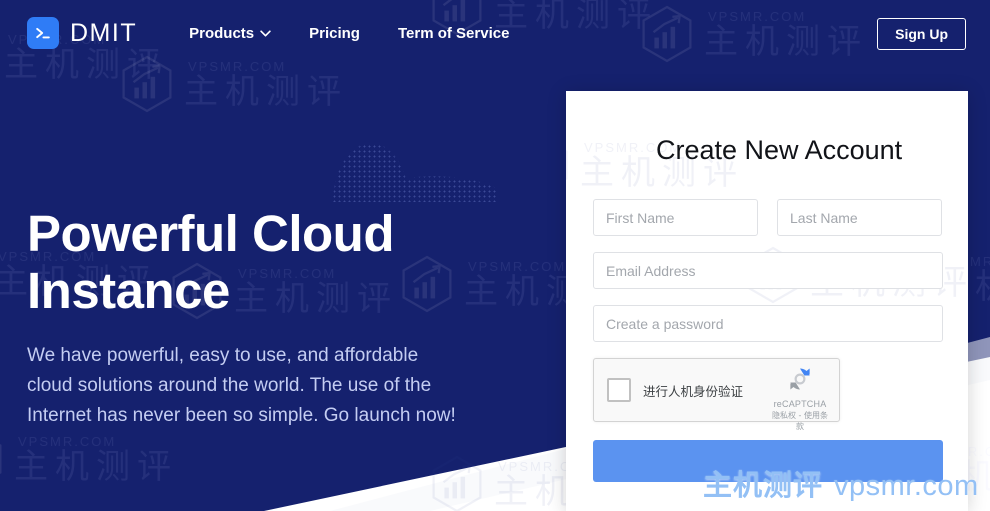  Describe the element at coordinates (619, 390) in the screenshot. I see `recaptcha-checkbox` at that location.